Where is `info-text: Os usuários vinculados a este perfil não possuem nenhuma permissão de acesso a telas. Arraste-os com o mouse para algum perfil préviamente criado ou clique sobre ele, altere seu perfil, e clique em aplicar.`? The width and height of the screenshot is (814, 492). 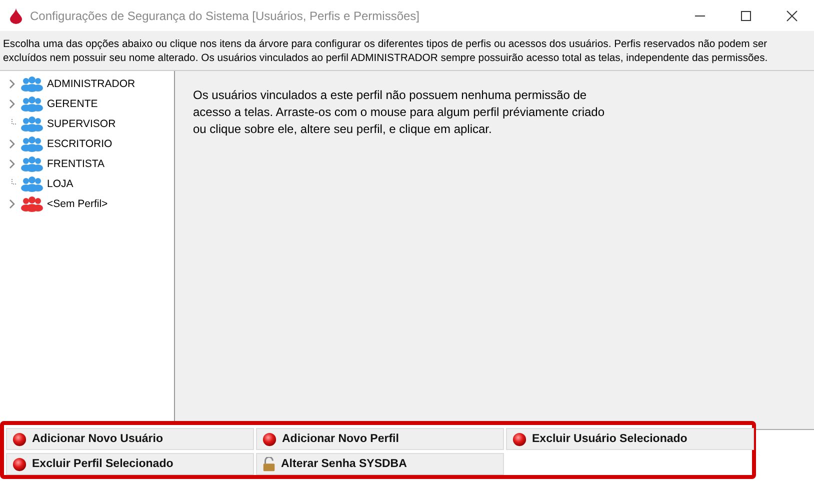
info-text: Os usuários vinculados a este perfil não possuem nenhuma permissão de acesso a telas. Arraste-os com o mouse para algum perfil préviamente criado ou clique sobre ele, altere seu perfil, e clique em aplicar. is located at coordinates (399, 112).